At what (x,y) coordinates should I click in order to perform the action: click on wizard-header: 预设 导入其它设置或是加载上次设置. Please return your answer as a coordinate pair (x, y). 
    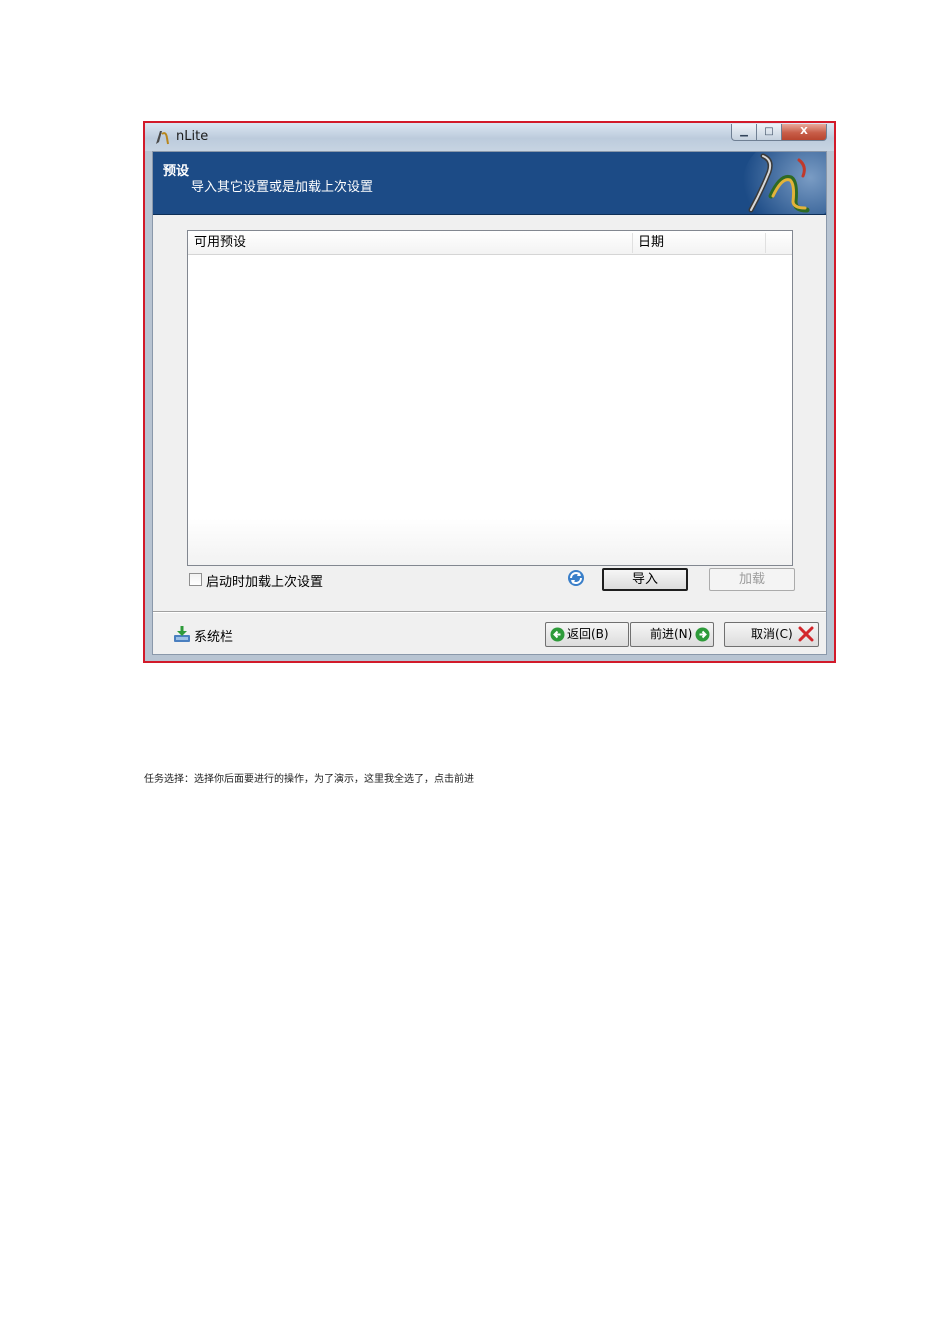
    Looking at the image, I should click on (489, 183).